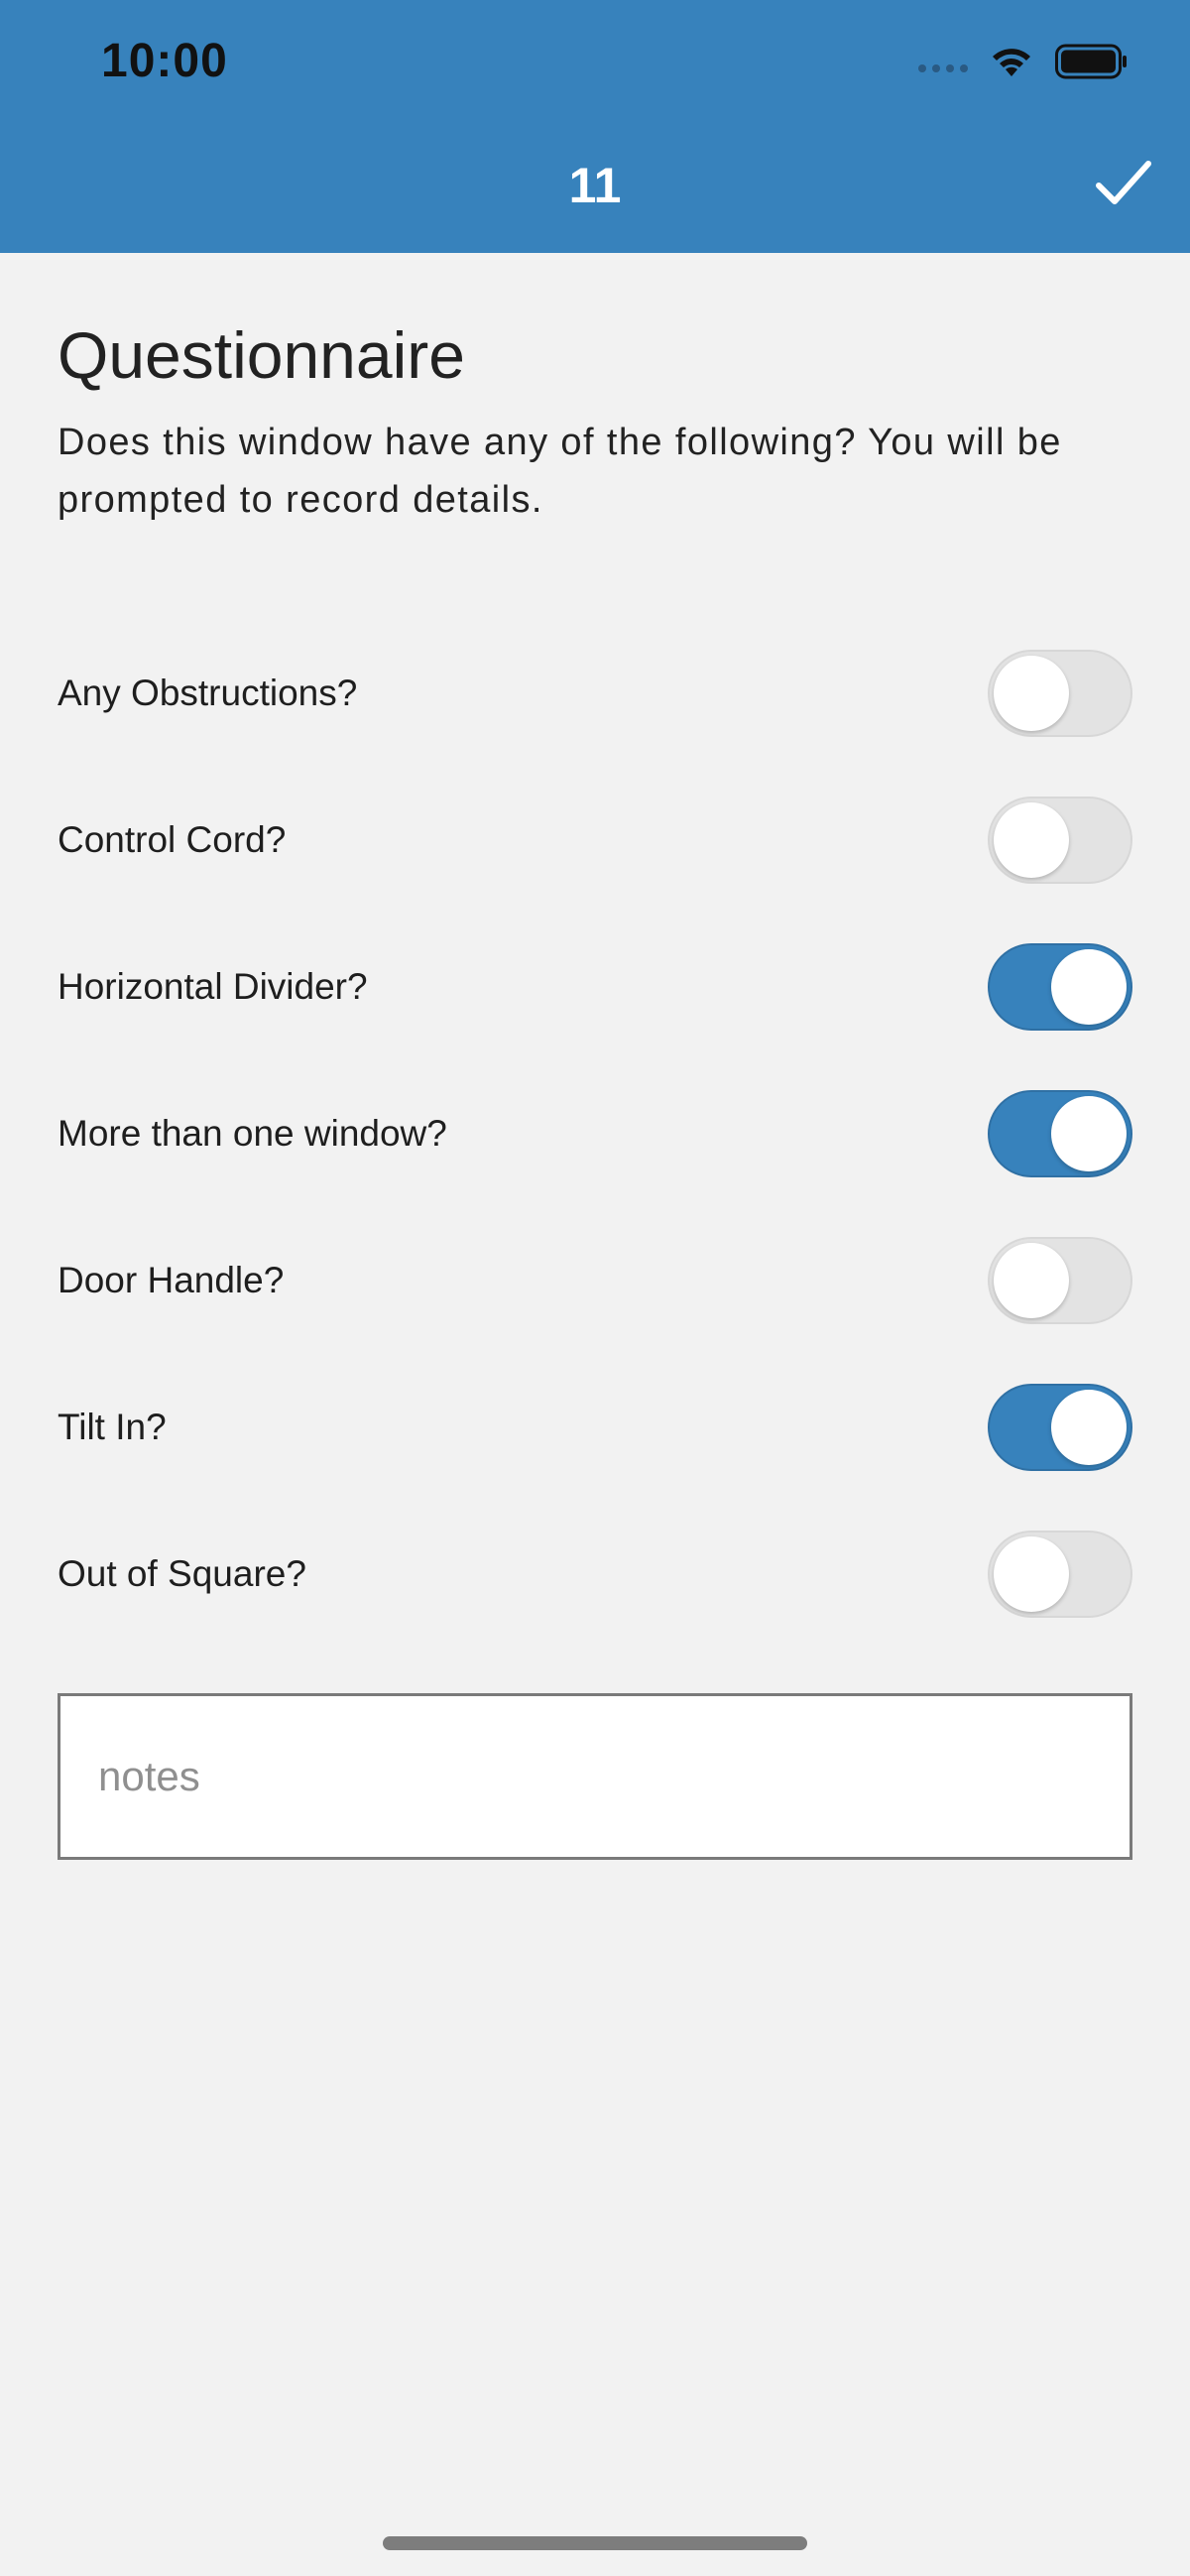  What do you see at coordinates (595, 840) in the screenshot?
I see `question-row: Control Cord?` at bounding box center [595, 840].